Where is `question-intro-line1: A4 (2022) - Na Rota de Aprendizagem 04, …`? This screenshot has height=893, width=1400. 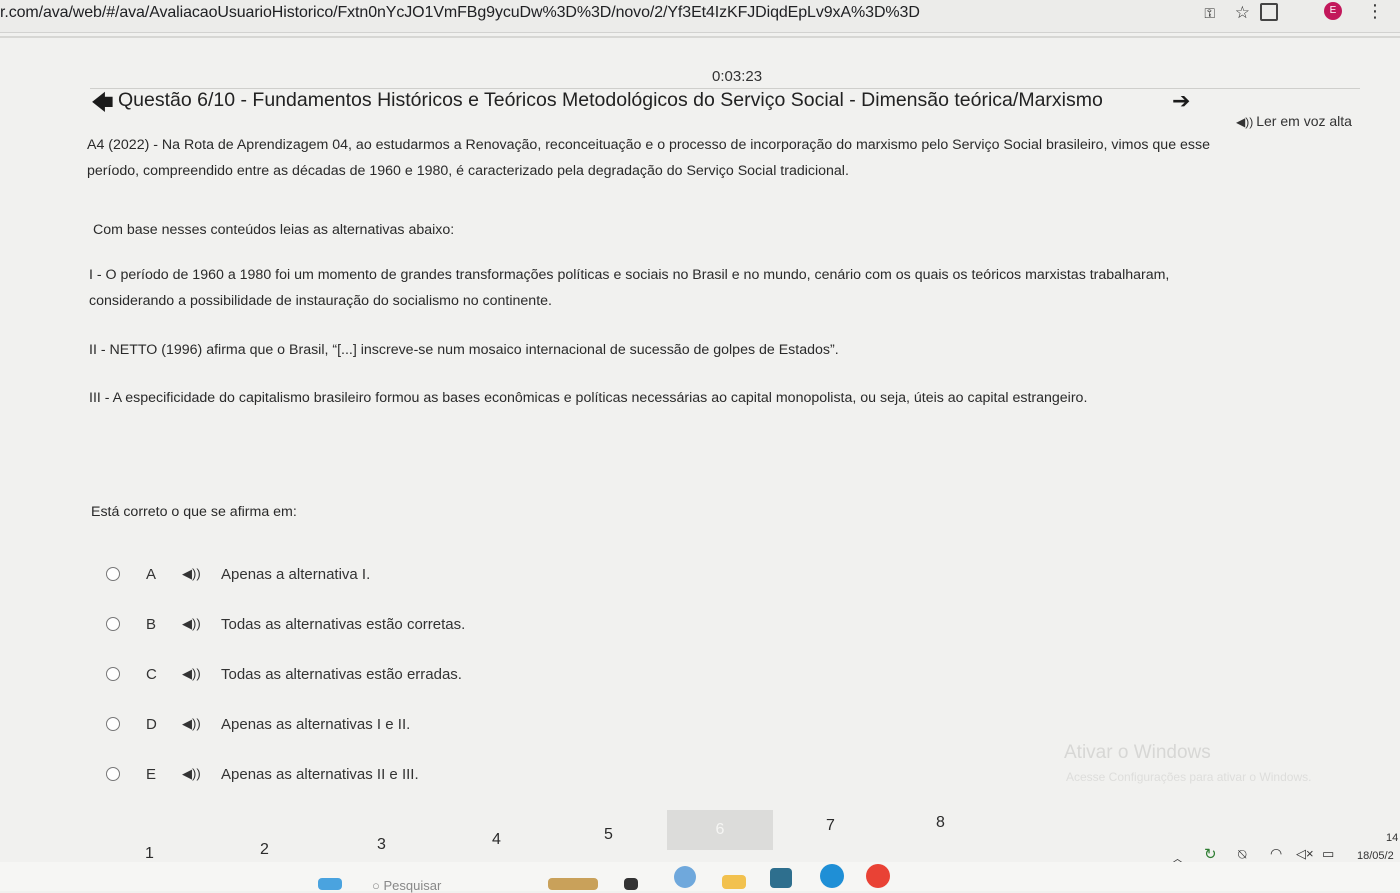 question-intro-line1: A4 (2022) - Na Rota de Aprendizagem 04, … is located at coordinates (648, 145).